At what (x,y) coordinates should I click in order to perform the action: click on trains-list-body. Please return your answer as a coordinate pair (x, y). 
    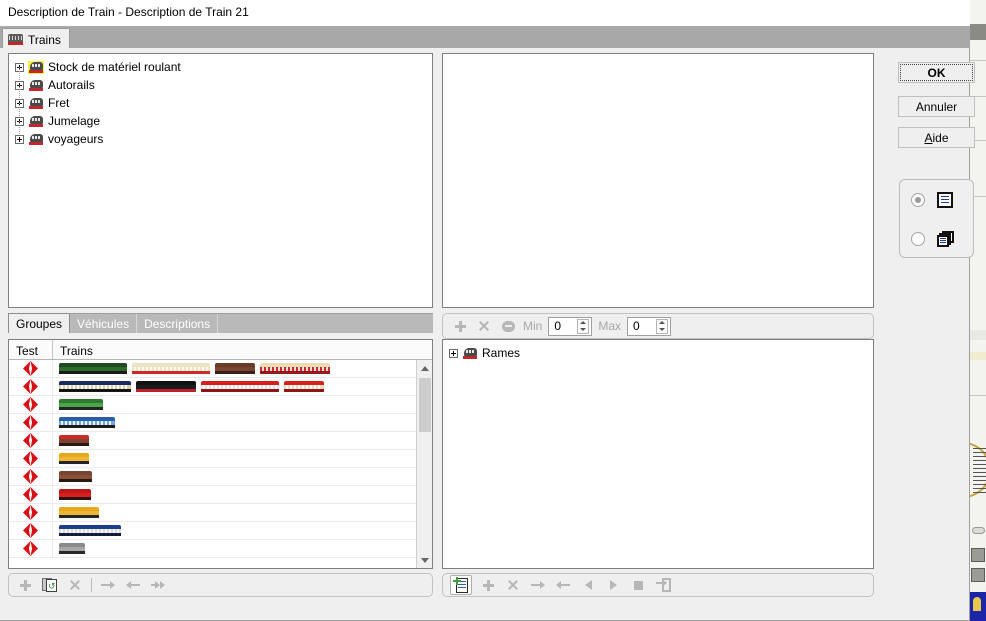
    Looking at the image, I should click on (213, 463).